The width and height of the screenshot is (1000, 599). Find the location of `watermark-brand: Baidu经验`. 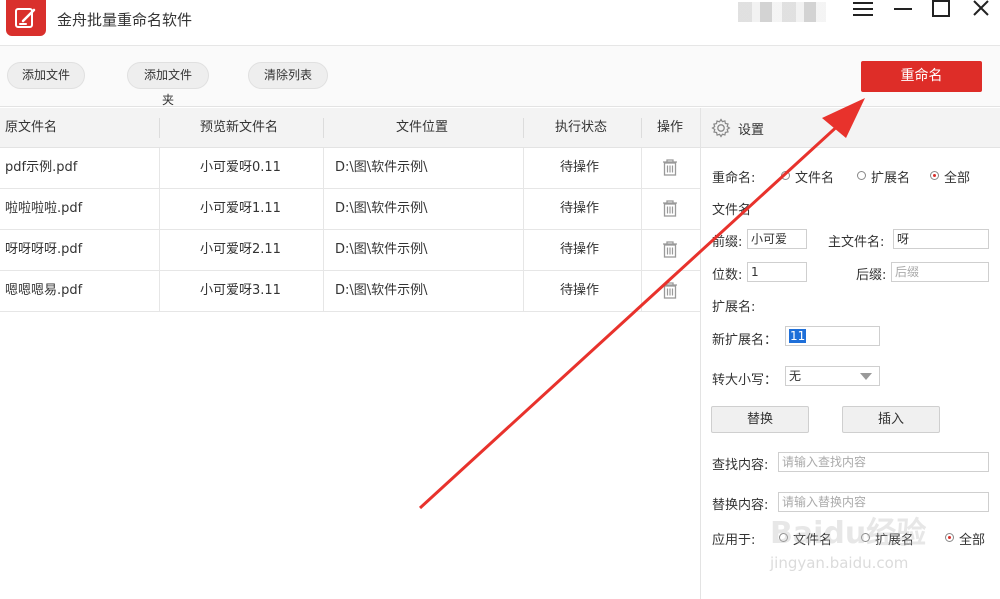

watermark-brand: Baidu经验 is located at coordinates (848, 533).